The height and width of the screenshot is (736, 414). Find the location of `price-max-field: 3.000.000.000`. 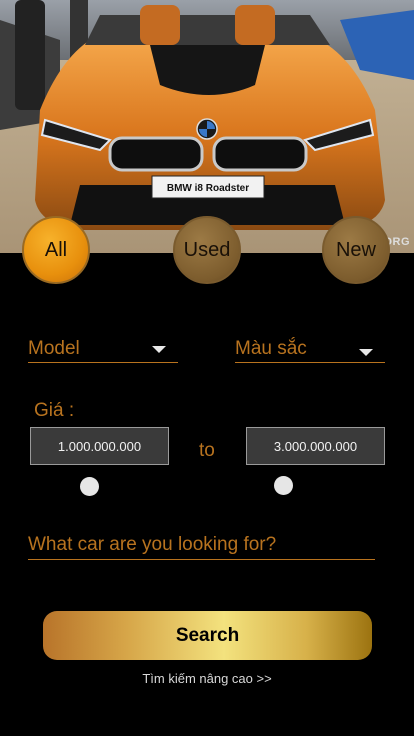

price-max-field: 3.000.000.000 is located at coordinates (315, 446).